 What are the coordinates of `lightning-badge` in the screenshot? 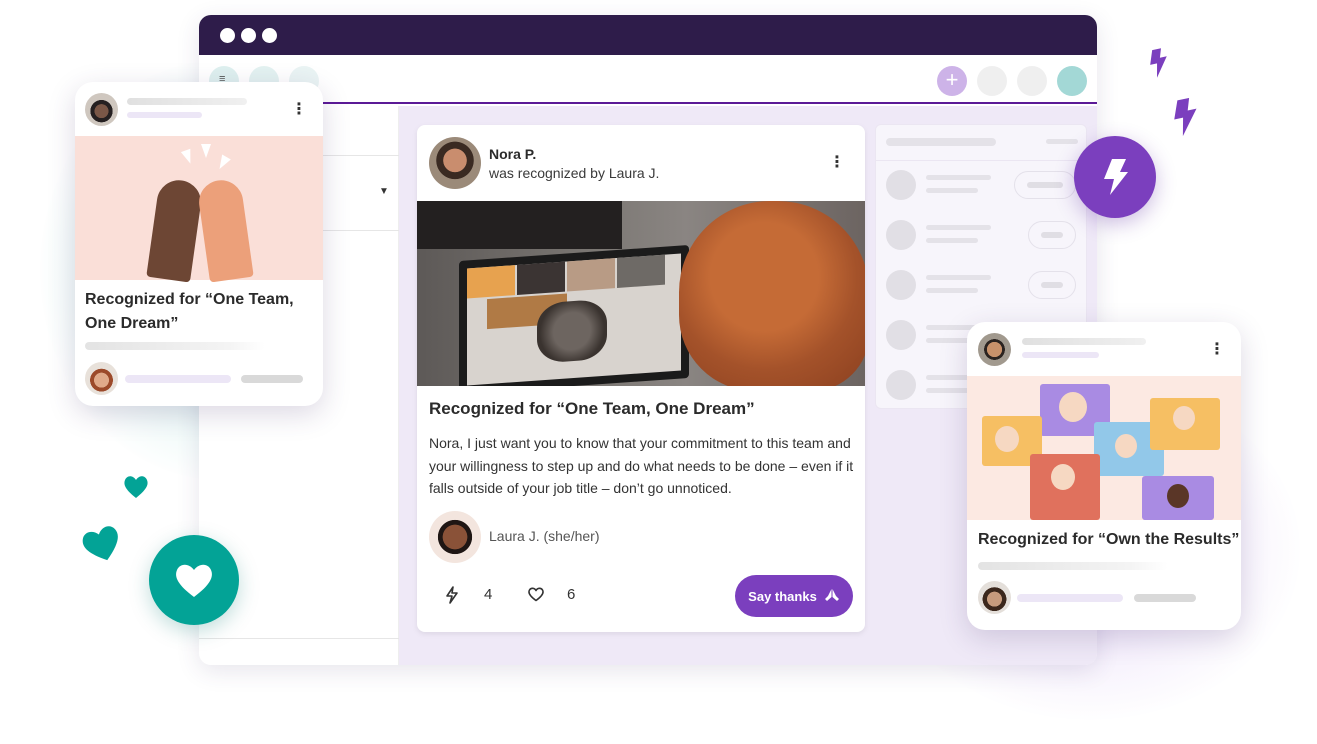 It's located at (1115, 177).